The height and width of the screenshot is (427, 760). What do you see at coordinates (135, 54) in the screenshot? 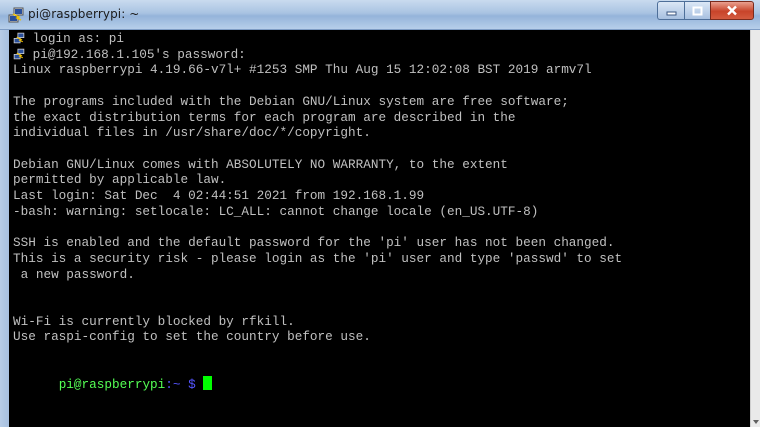
I see `terminal-line: pi@192.168.1.105's password:` at bounding box center [135, 54].